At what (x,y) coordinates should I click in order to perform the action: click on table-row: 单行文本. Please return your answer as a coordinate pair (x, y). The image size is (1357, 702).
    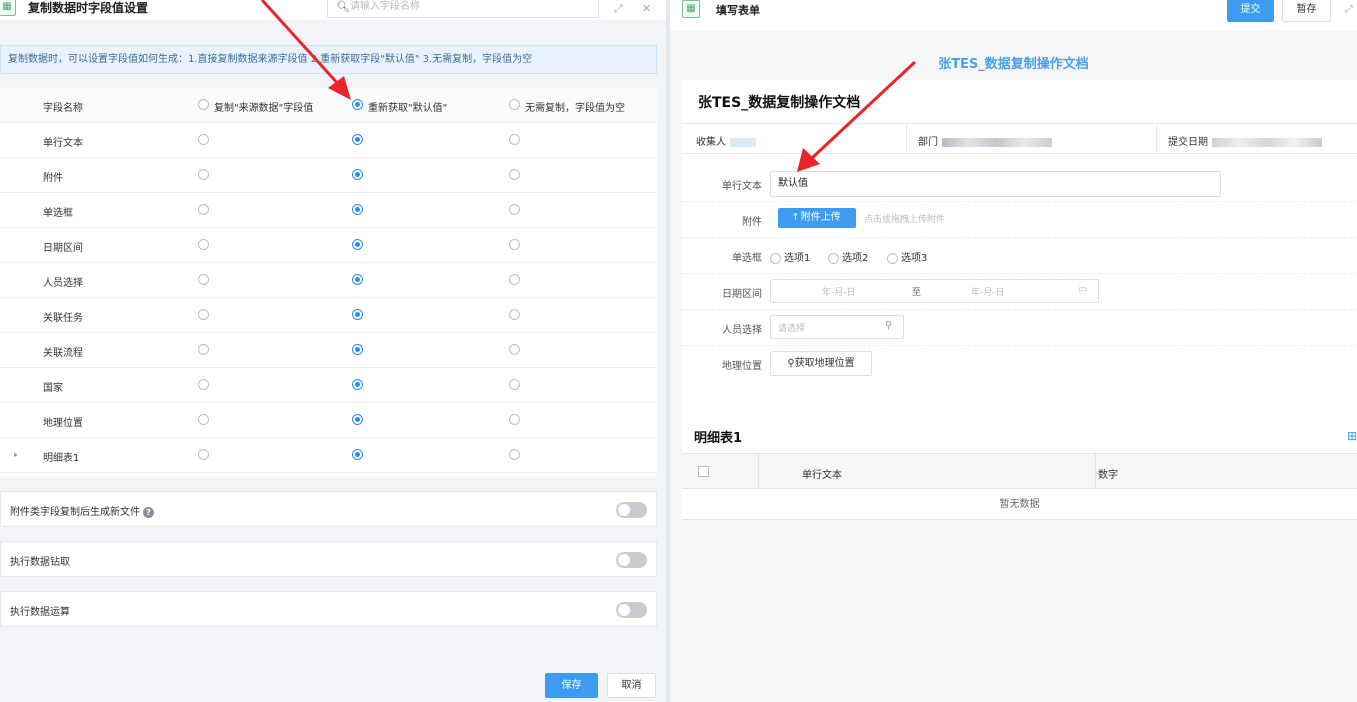
    Looking at the image, I should click on (328, 140).